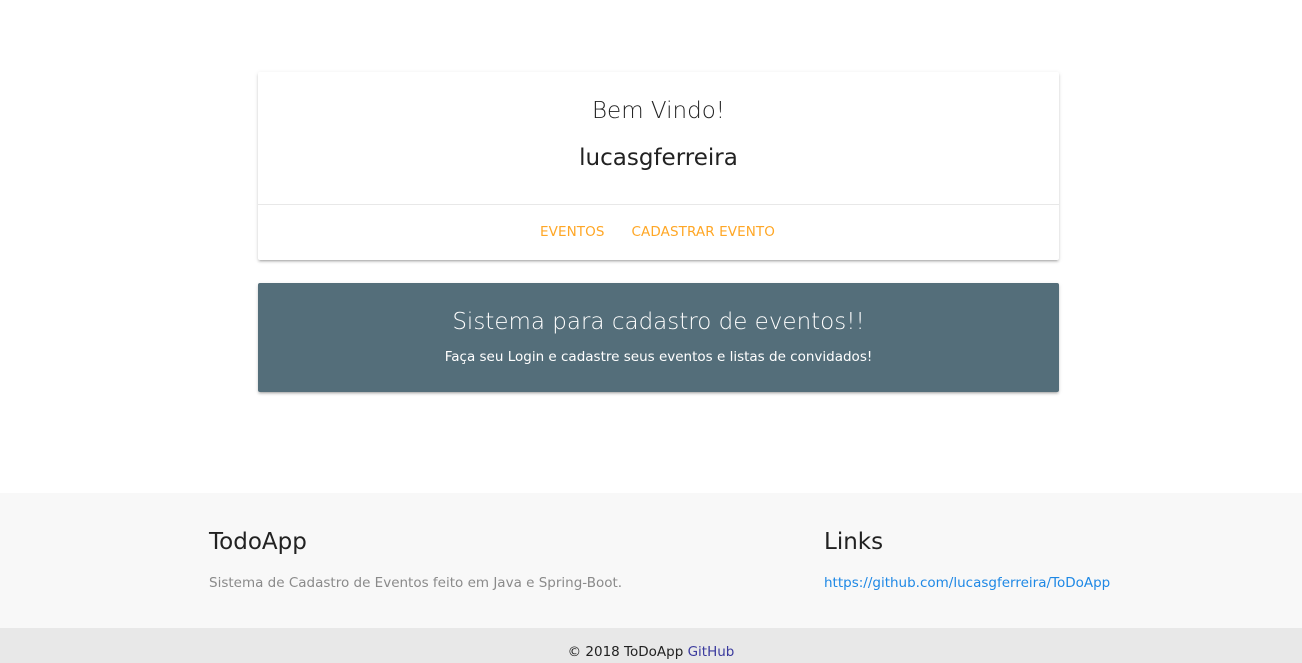 Image resolution: width=1302 pixels, height=663 pixels. I want to click on welcome-title: Bem Vindo!, so click(658, 111).